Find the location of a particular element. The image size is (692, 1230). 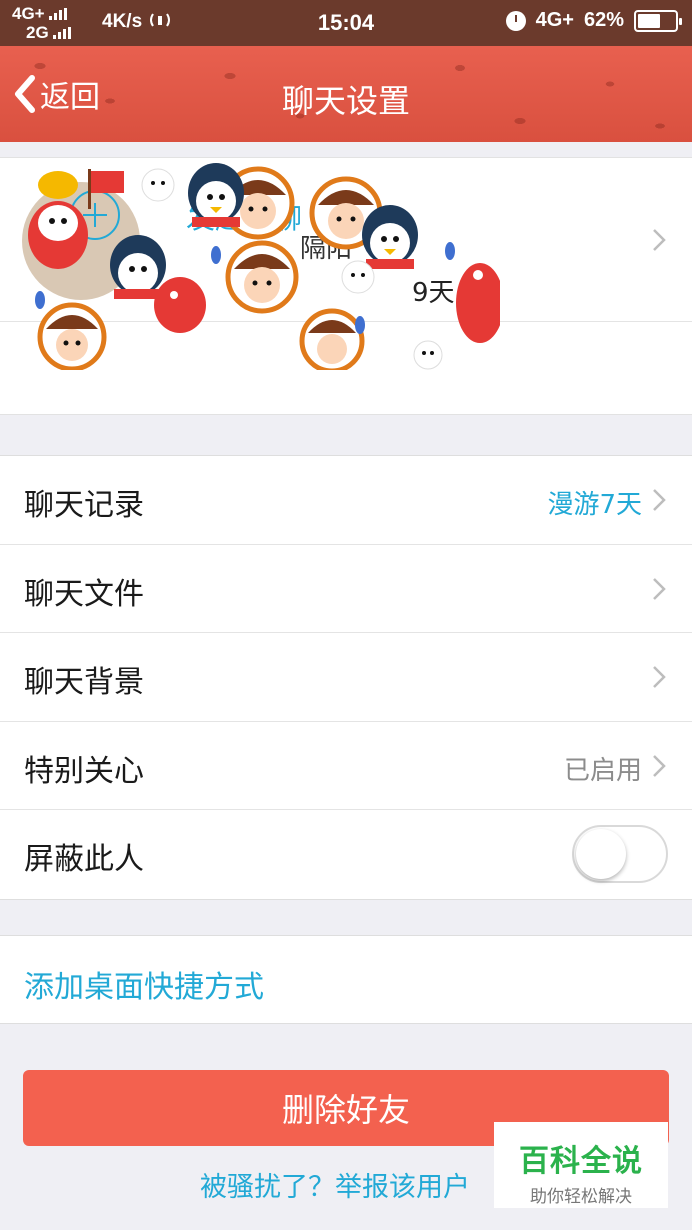

watermark-logo: 百科全说 助你轻松解决 is located at coordinates (581, 1165).